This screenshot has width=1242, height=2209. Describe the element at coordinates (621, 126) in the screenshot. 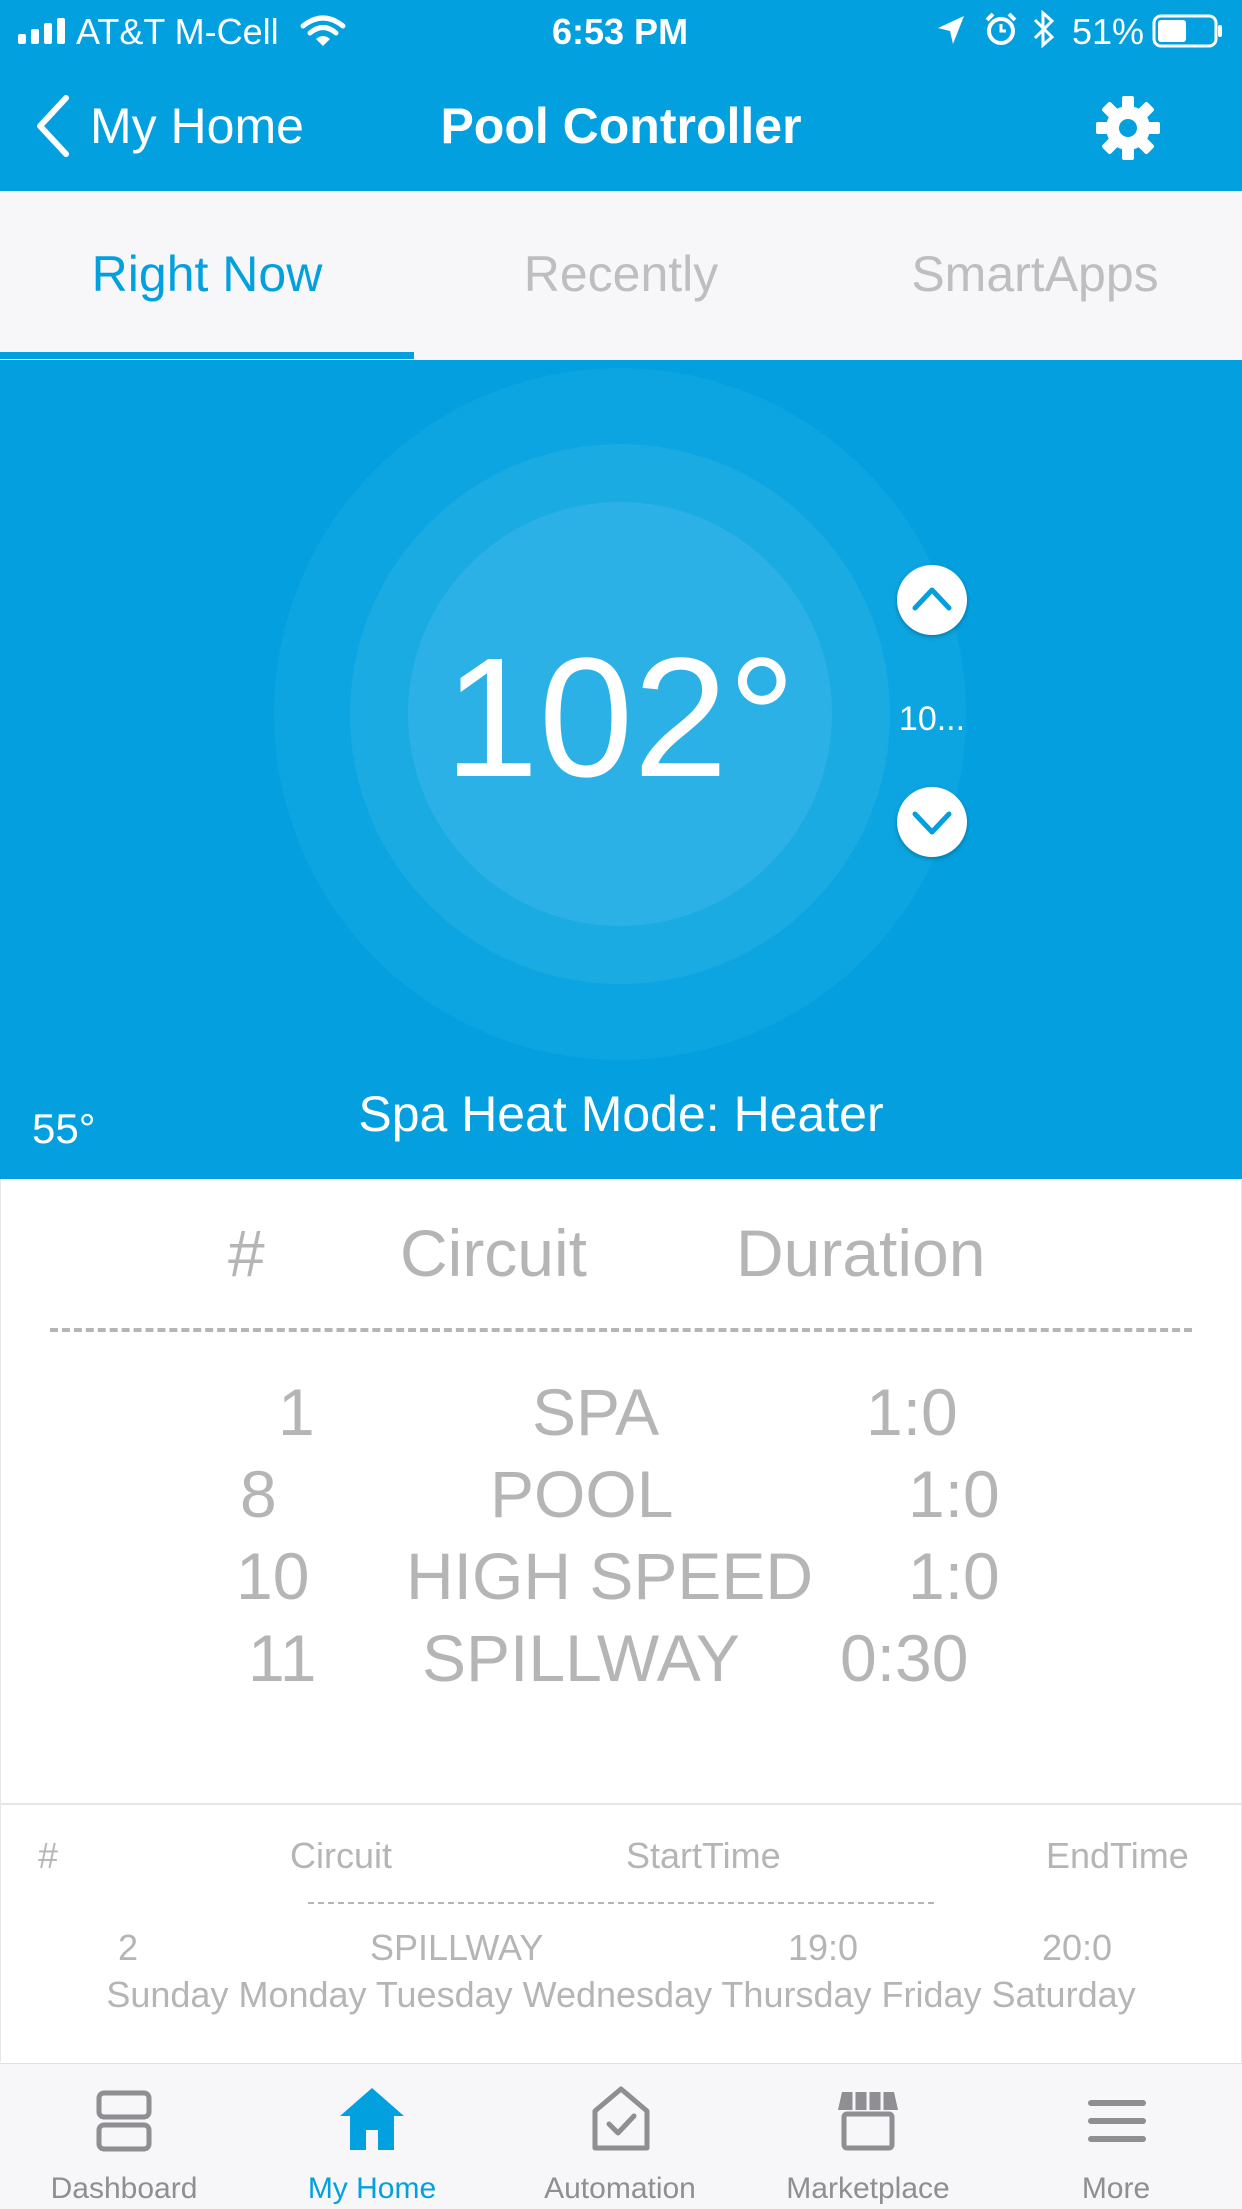

I see `page-title: Pool Controller` at that location.